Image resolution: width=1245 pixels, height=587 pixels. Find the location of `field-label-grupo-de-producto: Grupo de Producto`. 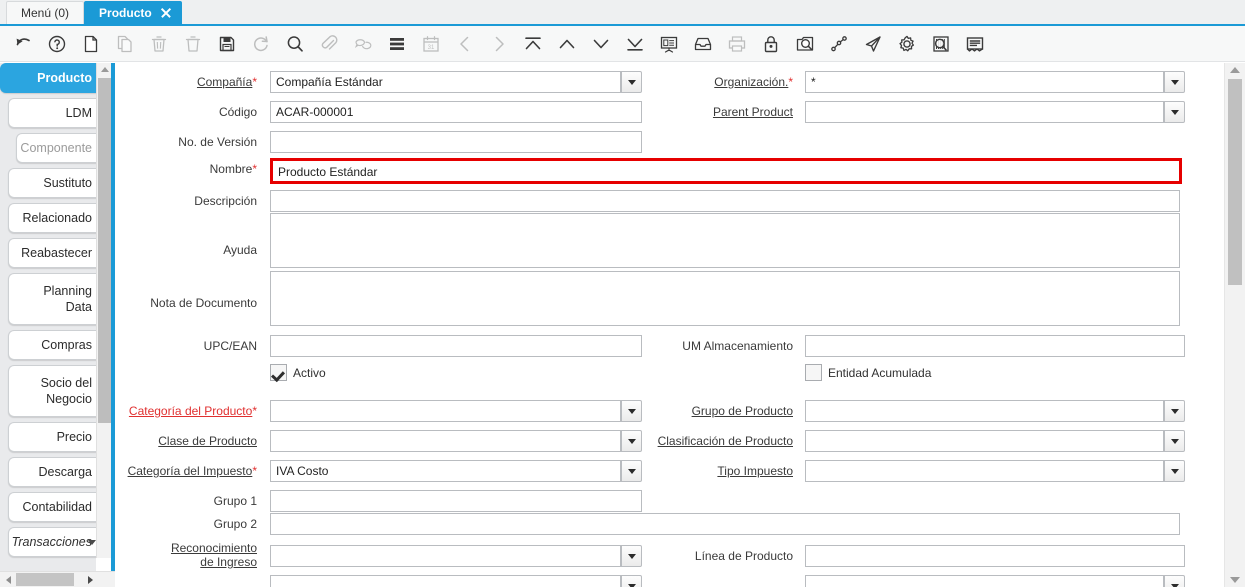

field-label-grupo-de-producto: Grupo de Producto is located at coordinates (668, 411).